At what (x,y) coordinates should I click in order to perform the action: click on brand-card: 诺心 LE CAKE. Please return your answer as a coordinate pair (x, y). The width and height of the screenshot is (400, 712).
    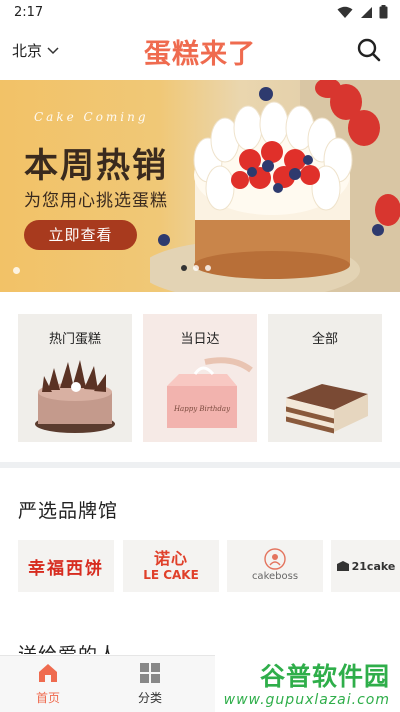
    Looking at the image, I should click on (171, 566).